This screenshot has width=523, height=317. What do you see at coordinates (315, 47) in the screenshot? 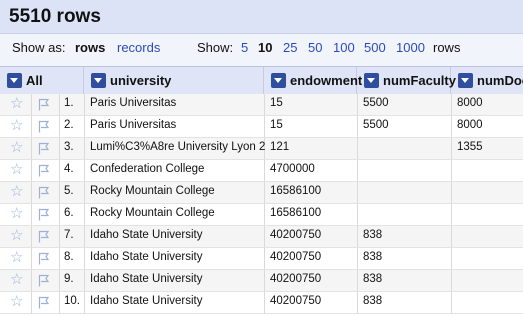
I see `page-size-50: 50` at bounding box center [315, 47].